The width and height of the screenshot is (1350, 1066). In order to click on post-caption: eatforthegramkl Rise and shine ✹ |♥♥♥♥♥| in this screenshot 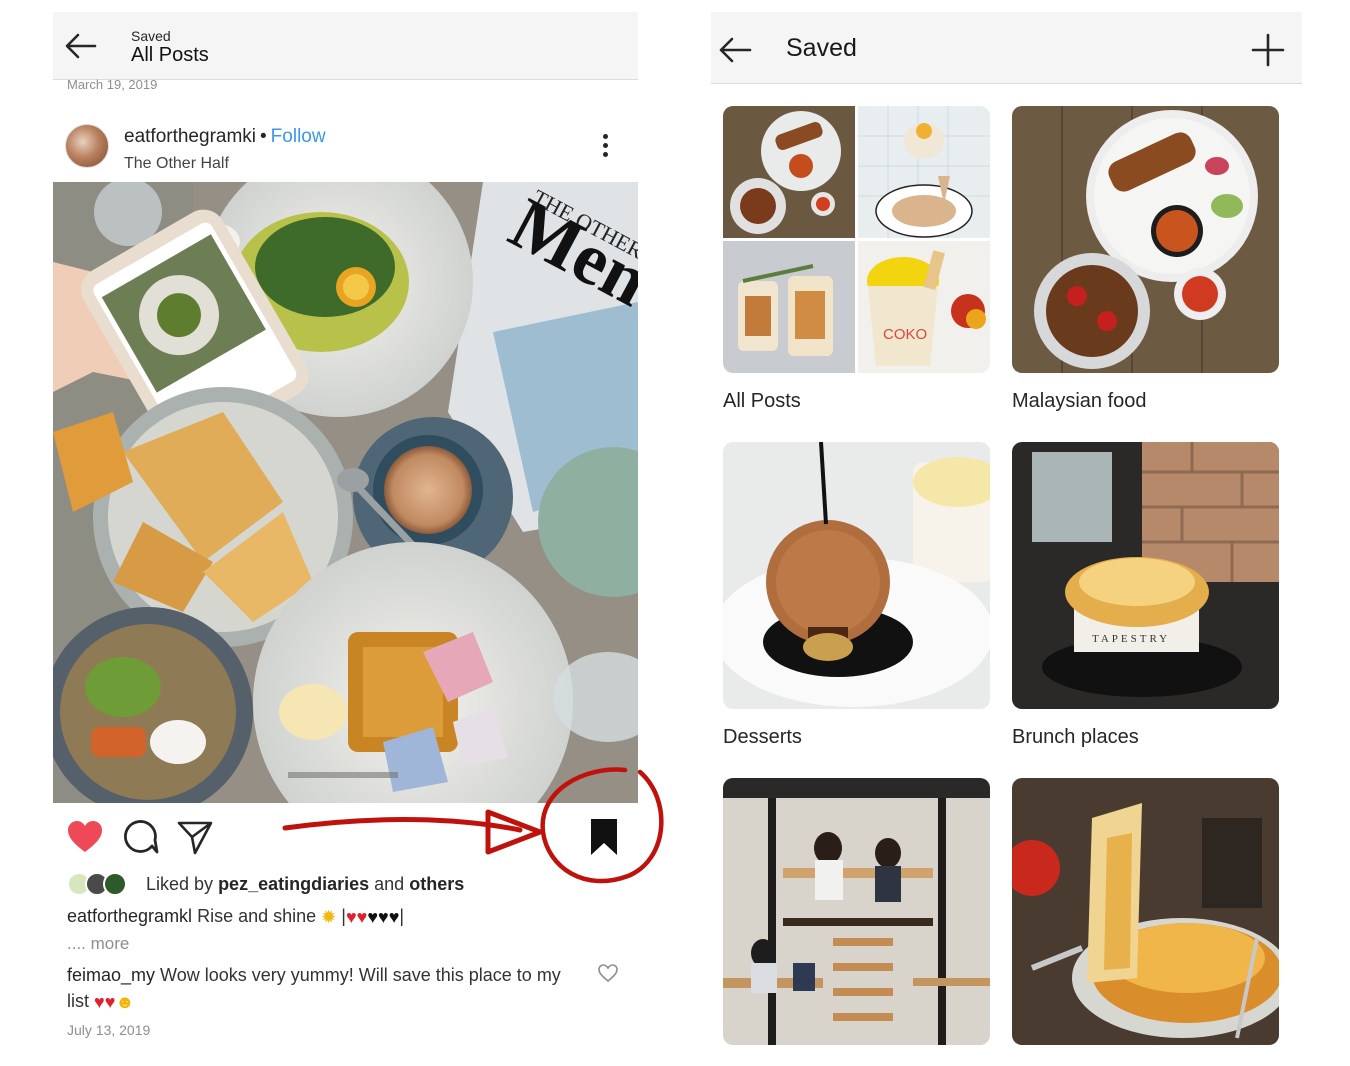, I will do `click(235, 916)`.